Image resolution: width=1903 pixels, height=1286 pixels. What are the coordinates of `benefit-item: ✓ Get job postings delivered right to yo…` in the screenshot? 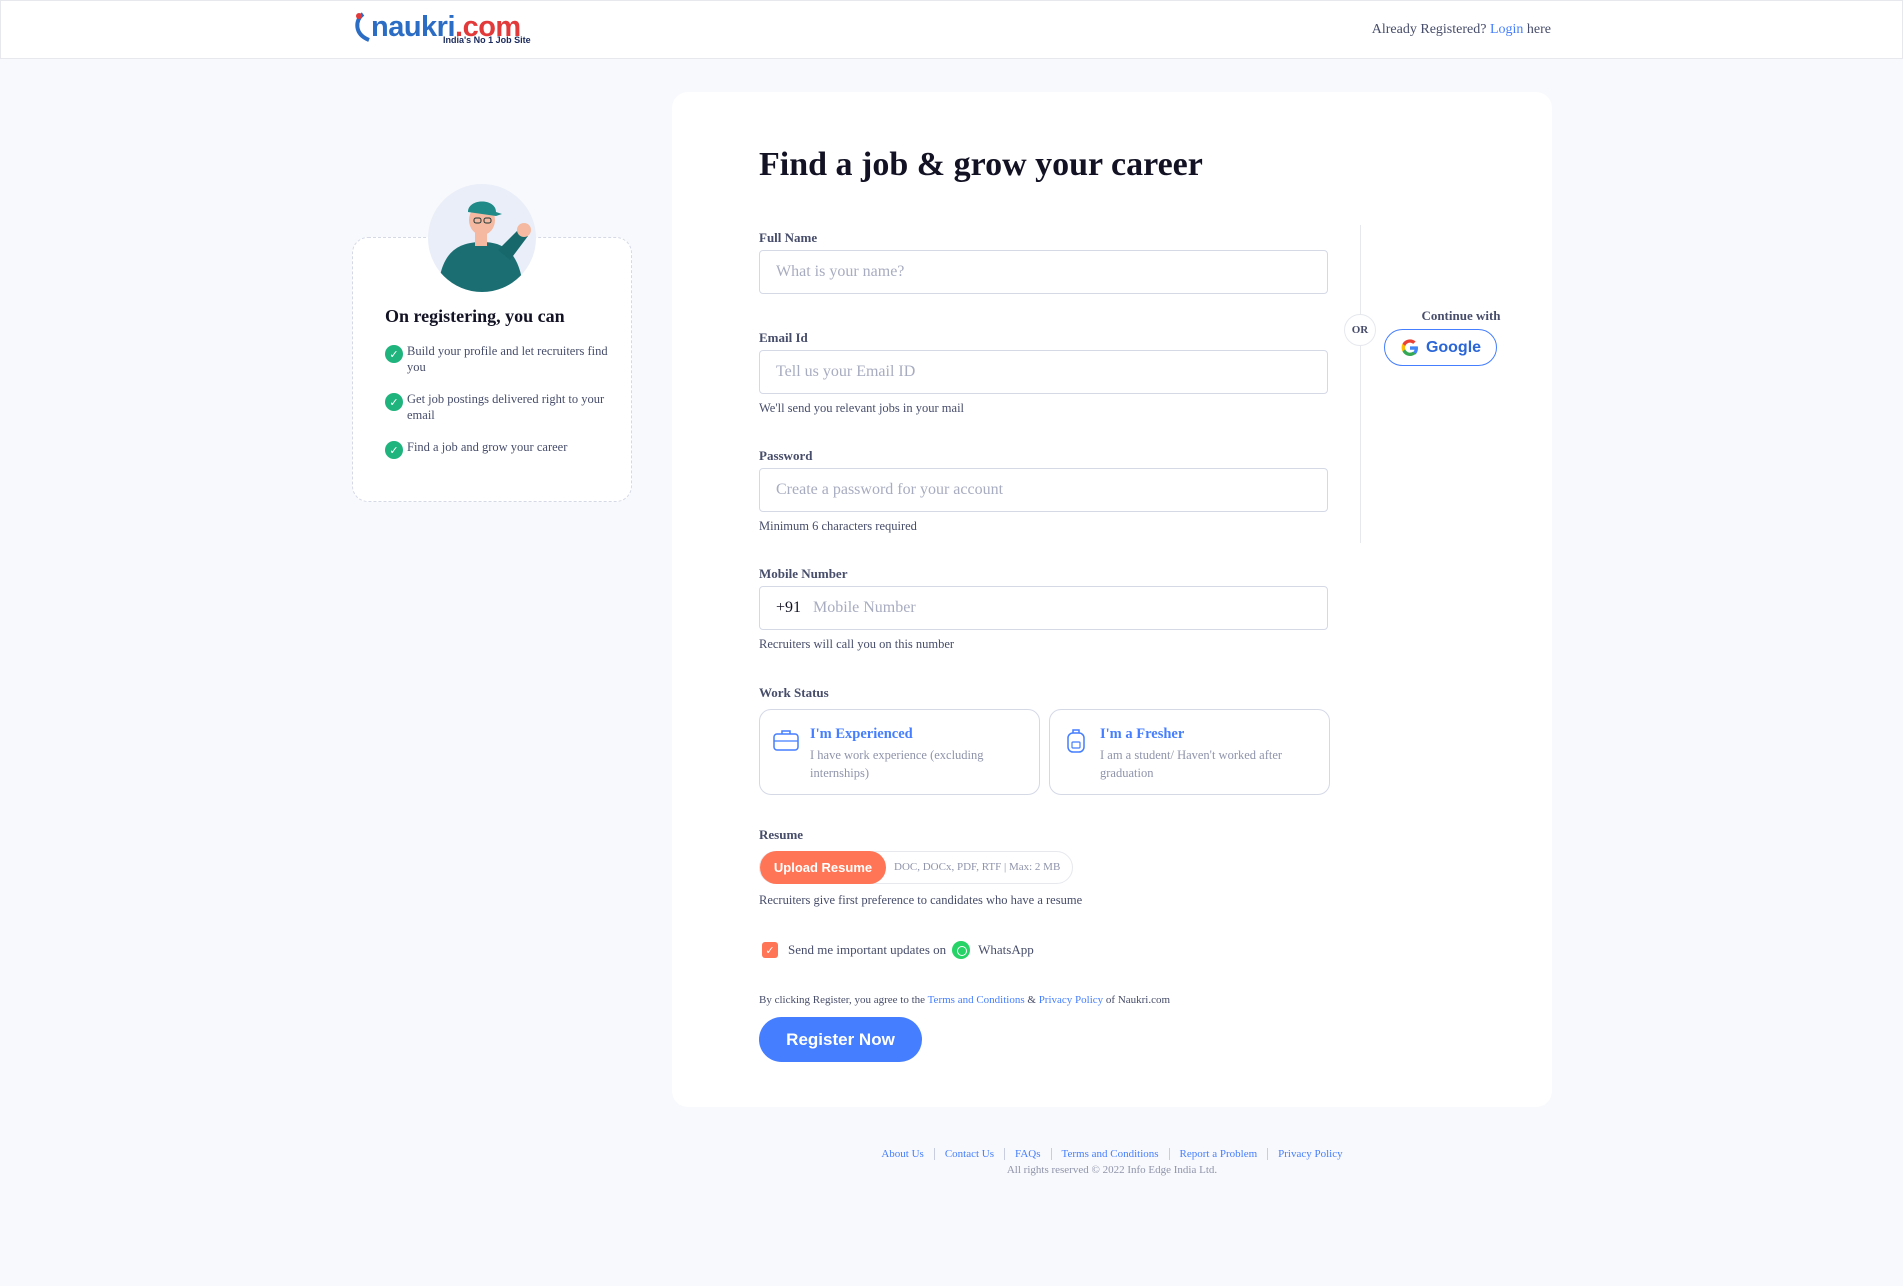 It's located at (505, 407).